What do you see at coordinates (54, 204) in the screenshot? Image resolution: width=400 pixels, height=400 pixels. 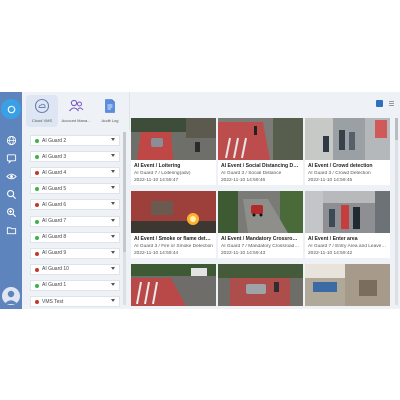 I see `guard-label: AI Guard 6` at bounding box center [54, 204].